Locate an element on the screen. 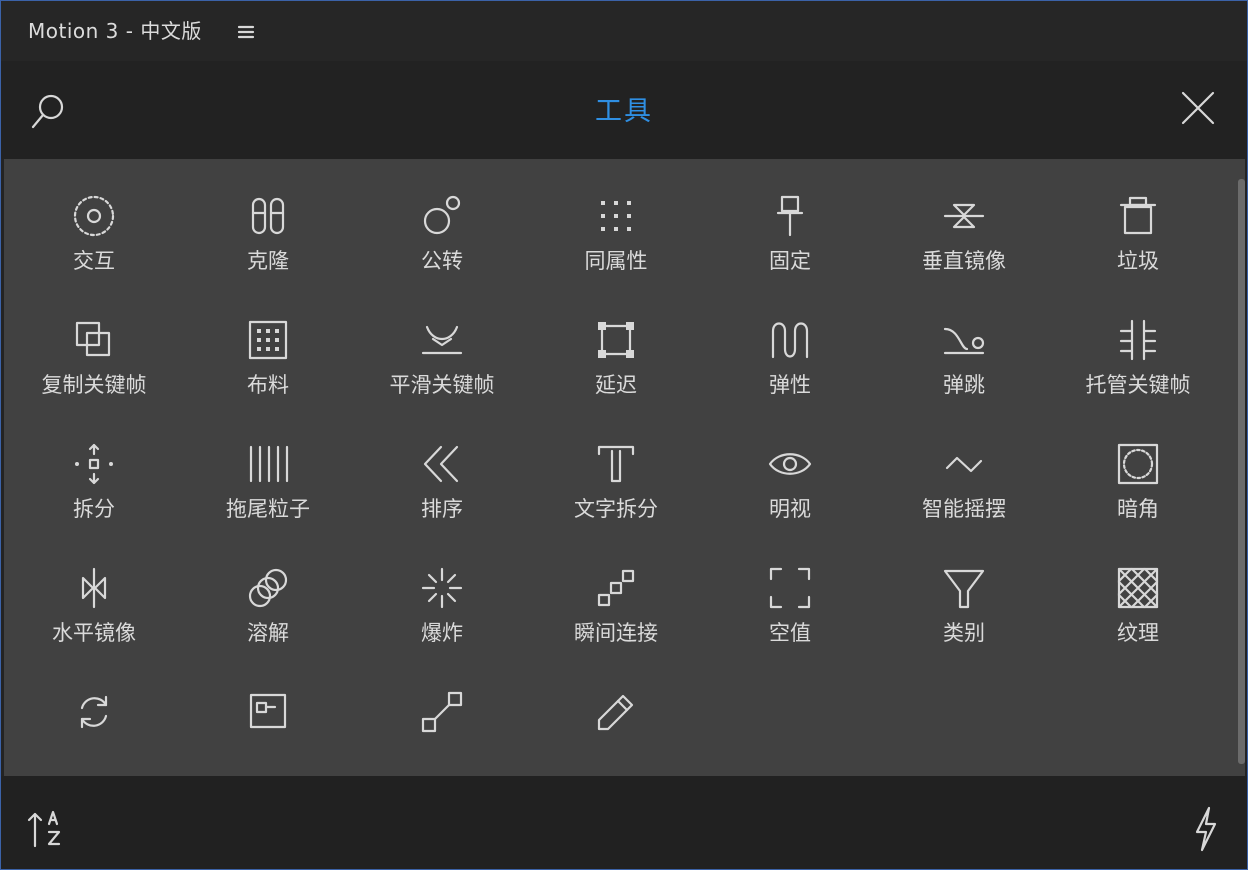 The image size is (1248, 870). texture-icon is located at coordinates (1138, 588).